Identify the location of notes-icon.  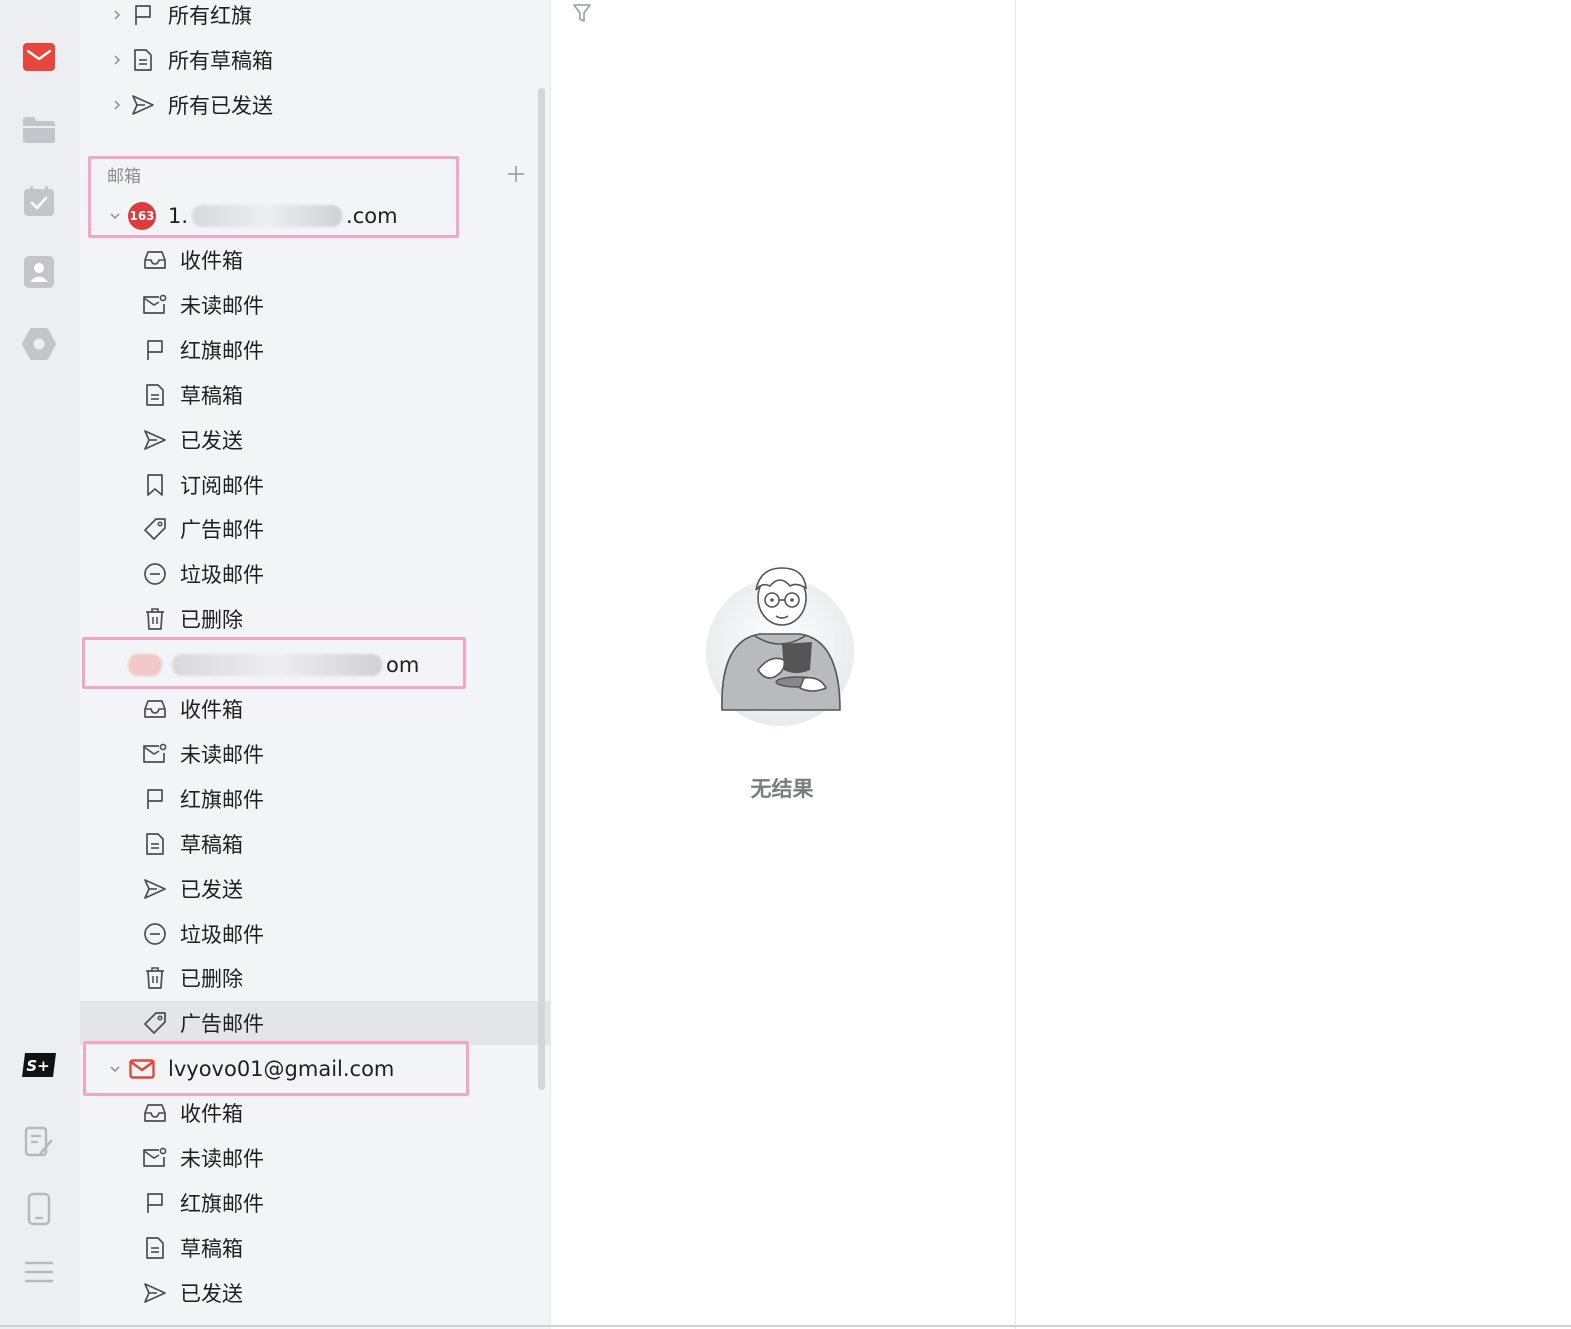
(39, 1142).